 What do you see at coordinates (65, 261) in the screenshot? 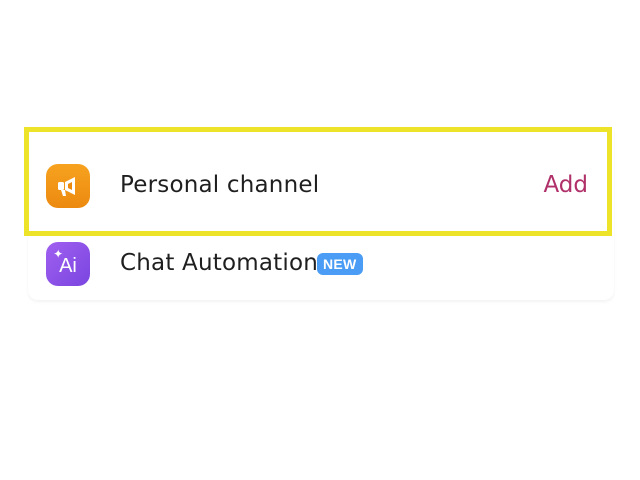
I see `ai-glyph: ✦ Ai` at bounding box center [65, 261].